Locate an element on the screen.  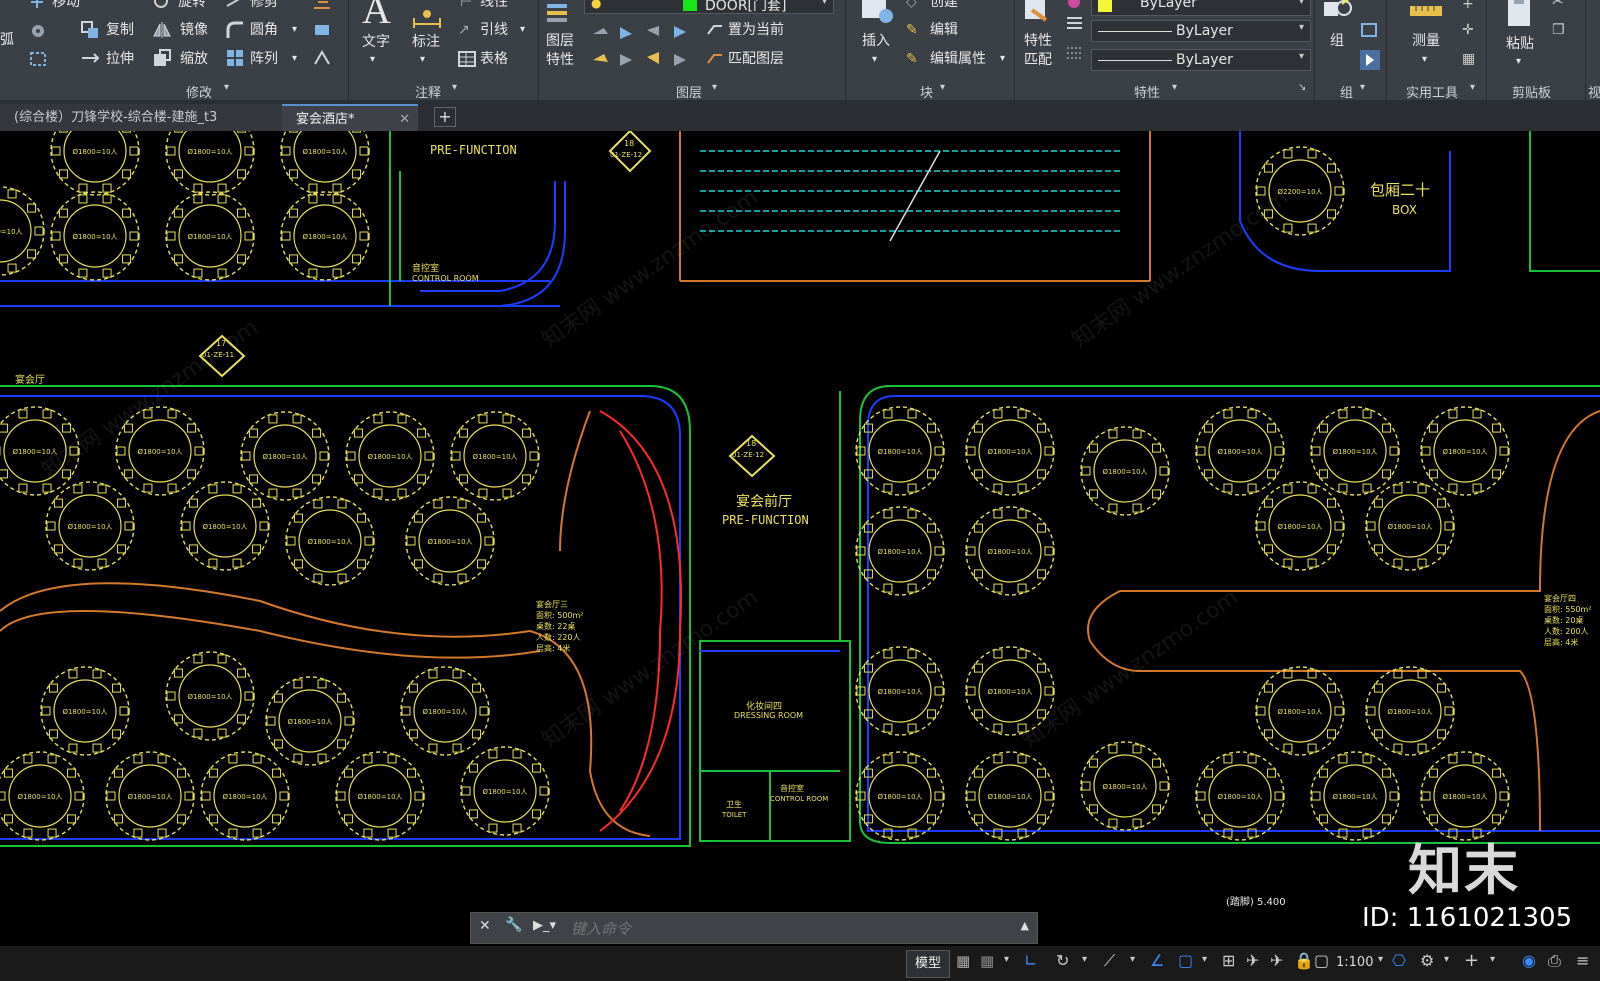
paste-icon is located at coordinates (1520, 14).